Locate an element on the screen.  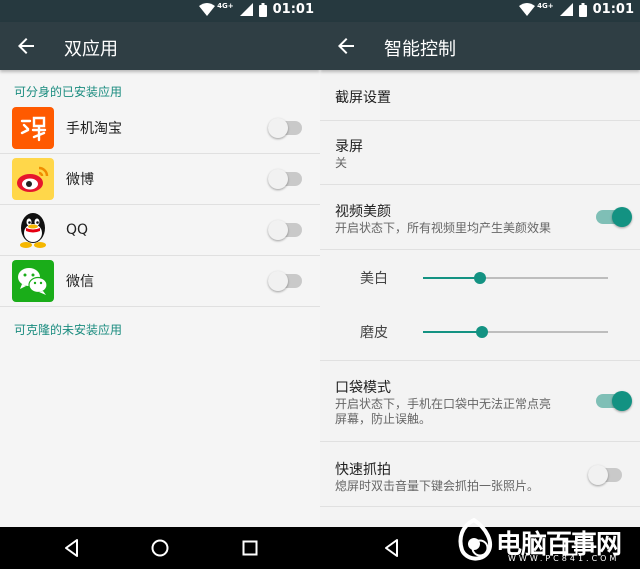
setting-summary-line1: 开启状态下，手机在口袋中无法正常点亮 is located at coordinates (443, 404).